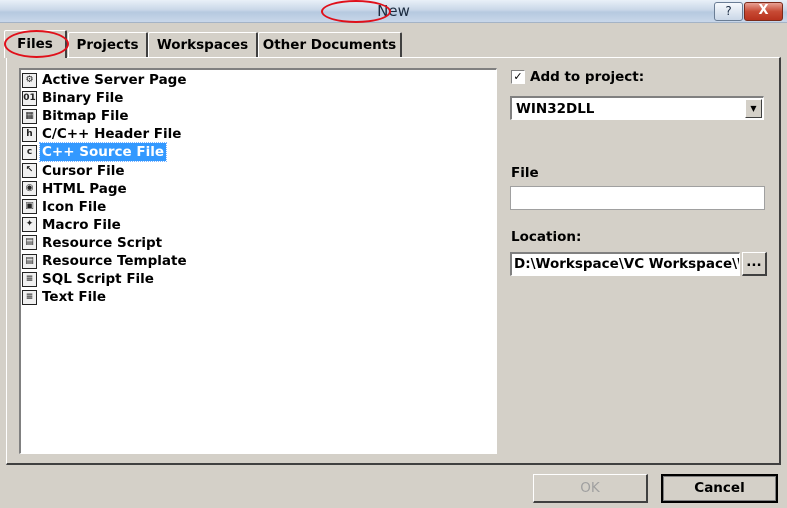 The image size is (787, 508). What do you see at coordinates (29, 279) in the screenshot?
I see `sql-script-icon: ≡` at bounding box center [29, 279].